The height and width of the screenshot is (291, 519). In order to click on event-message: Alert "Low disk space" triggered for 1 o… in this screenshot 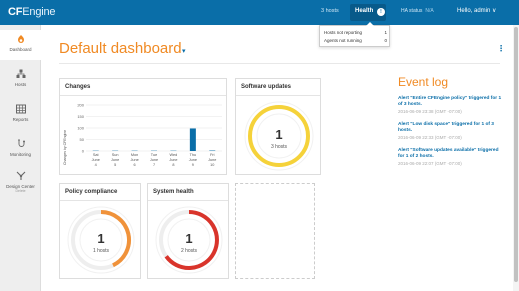, I will do `click(446, 127)`.